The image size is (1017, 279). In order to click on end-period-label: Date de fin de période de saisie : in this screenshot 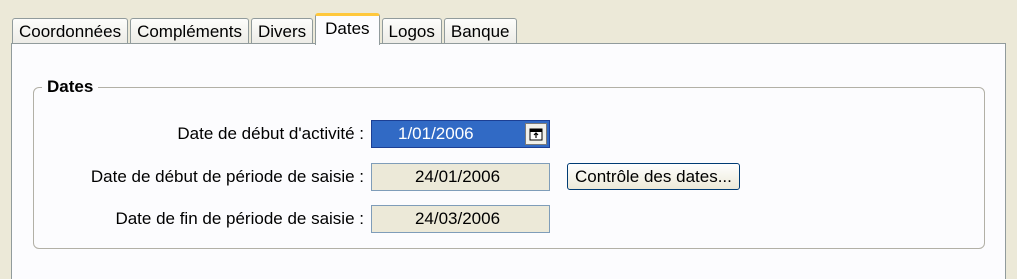, I will do `click(239, 218)`.